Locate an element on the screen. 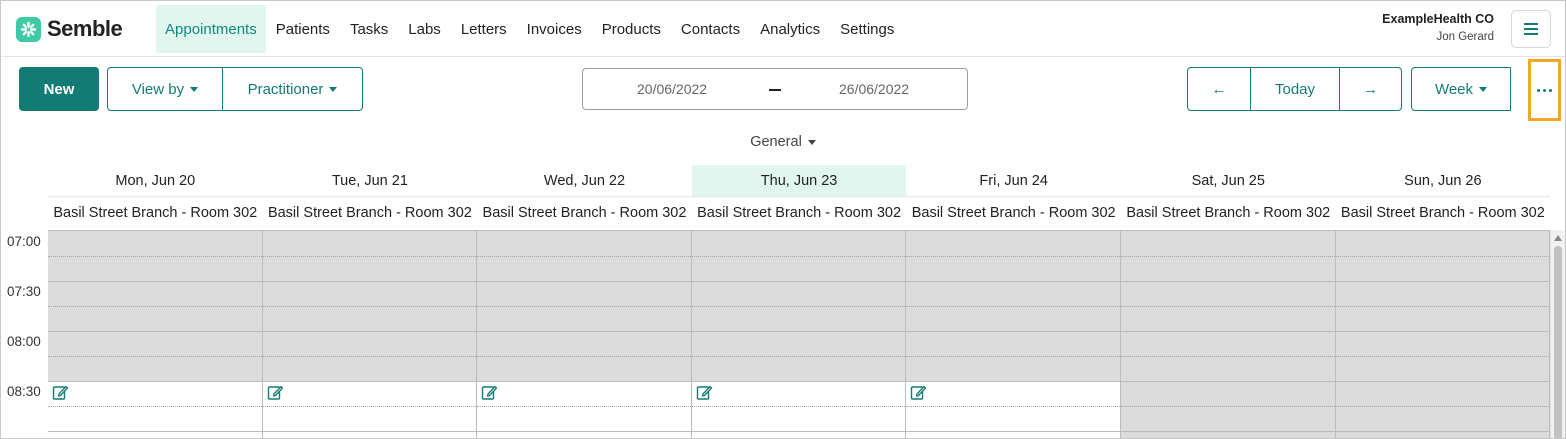 The height and width of the screenshot is (439, 1566). time-label: 07:00 is located at coordinates (24, 241).